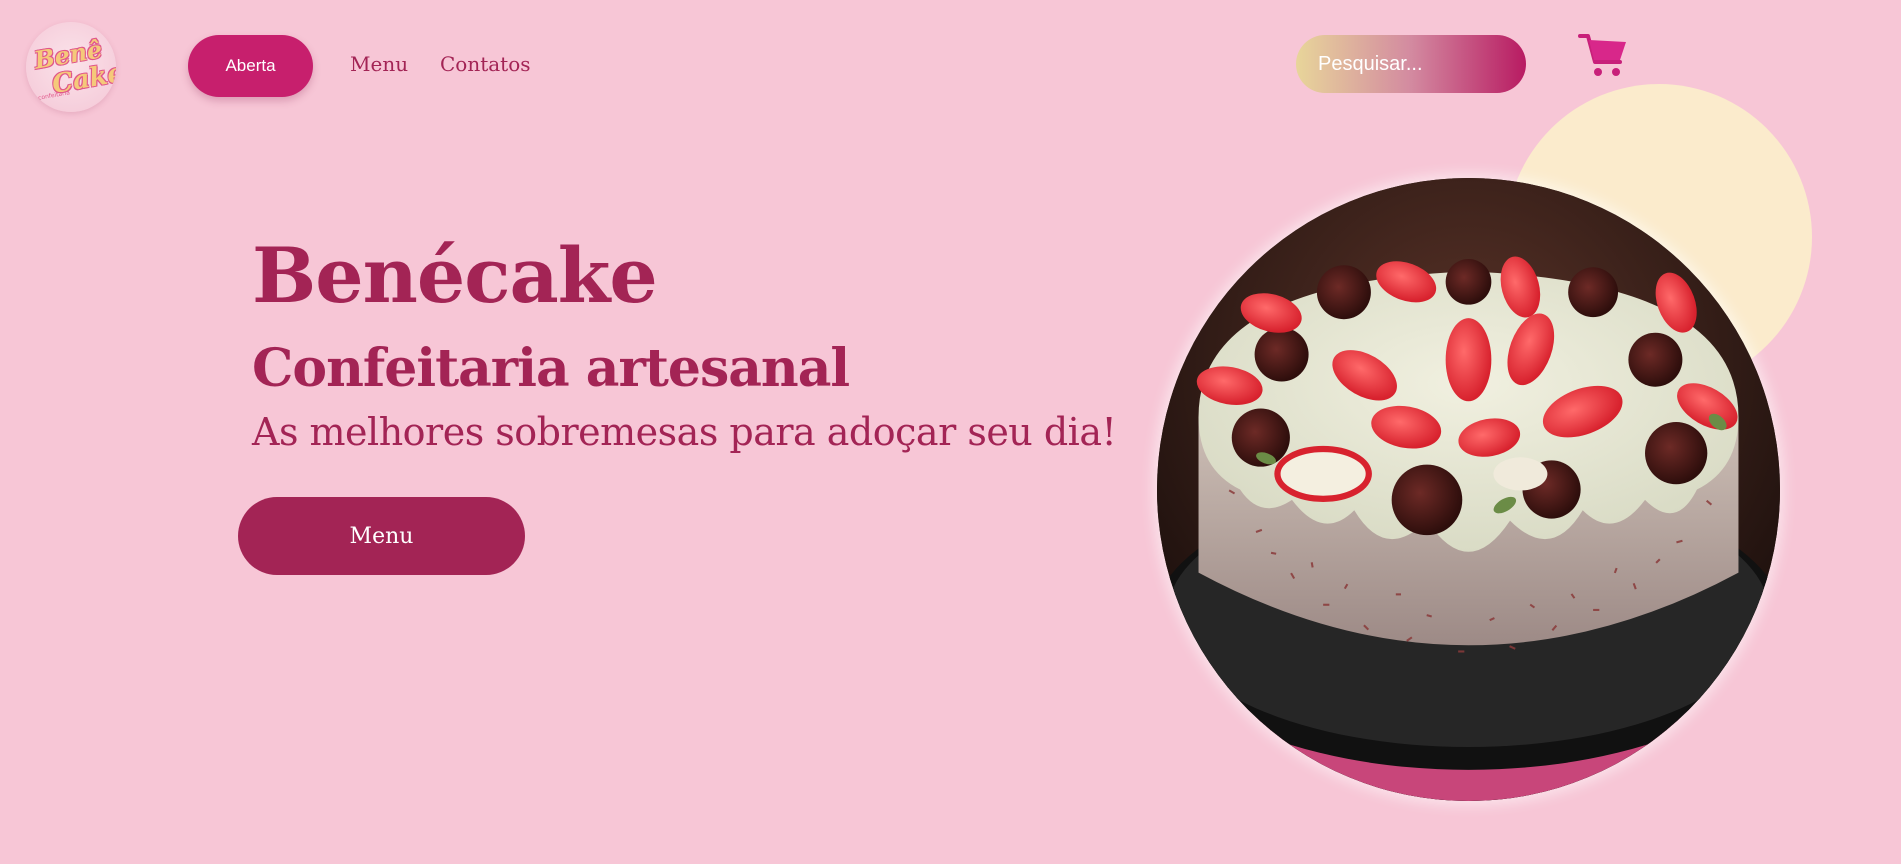 This screenshot has width=1901, height=864. I want to click on nav-link-contatos: Contatos, so click(485, 64).